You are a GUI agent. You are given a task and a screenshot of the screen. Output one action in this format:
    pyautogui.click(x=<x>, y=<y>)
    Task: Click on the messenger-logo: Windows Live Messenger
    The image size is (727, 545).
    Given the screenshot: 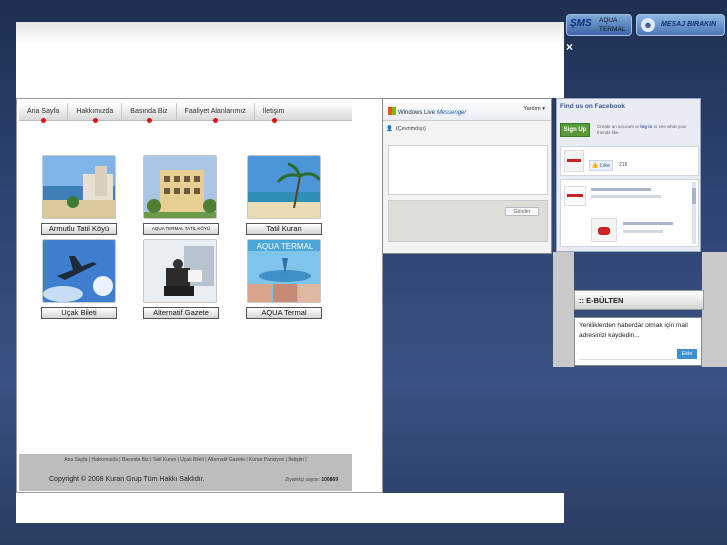 What is the action you would take?
    pyautogui.click(x=427, y=111)
    